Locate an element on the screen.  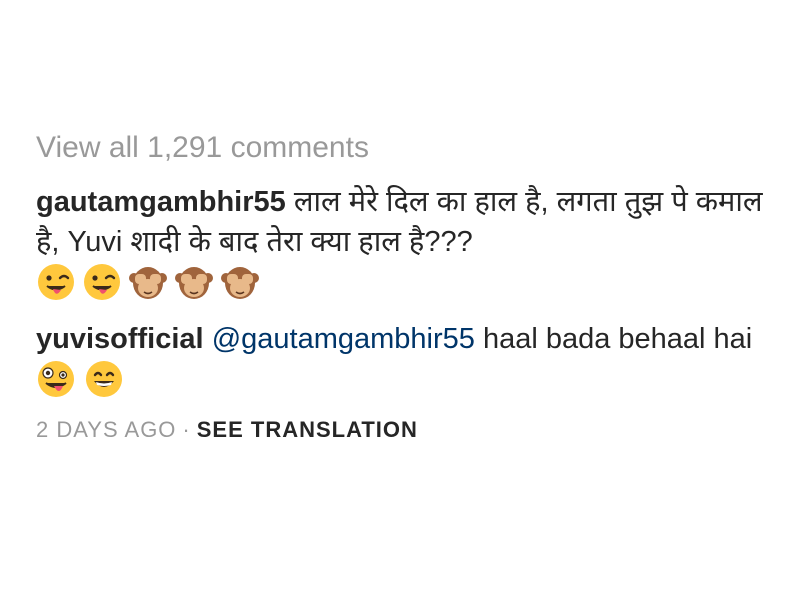
comment-username: yuvisofficial is located at coordinates (120, 339).